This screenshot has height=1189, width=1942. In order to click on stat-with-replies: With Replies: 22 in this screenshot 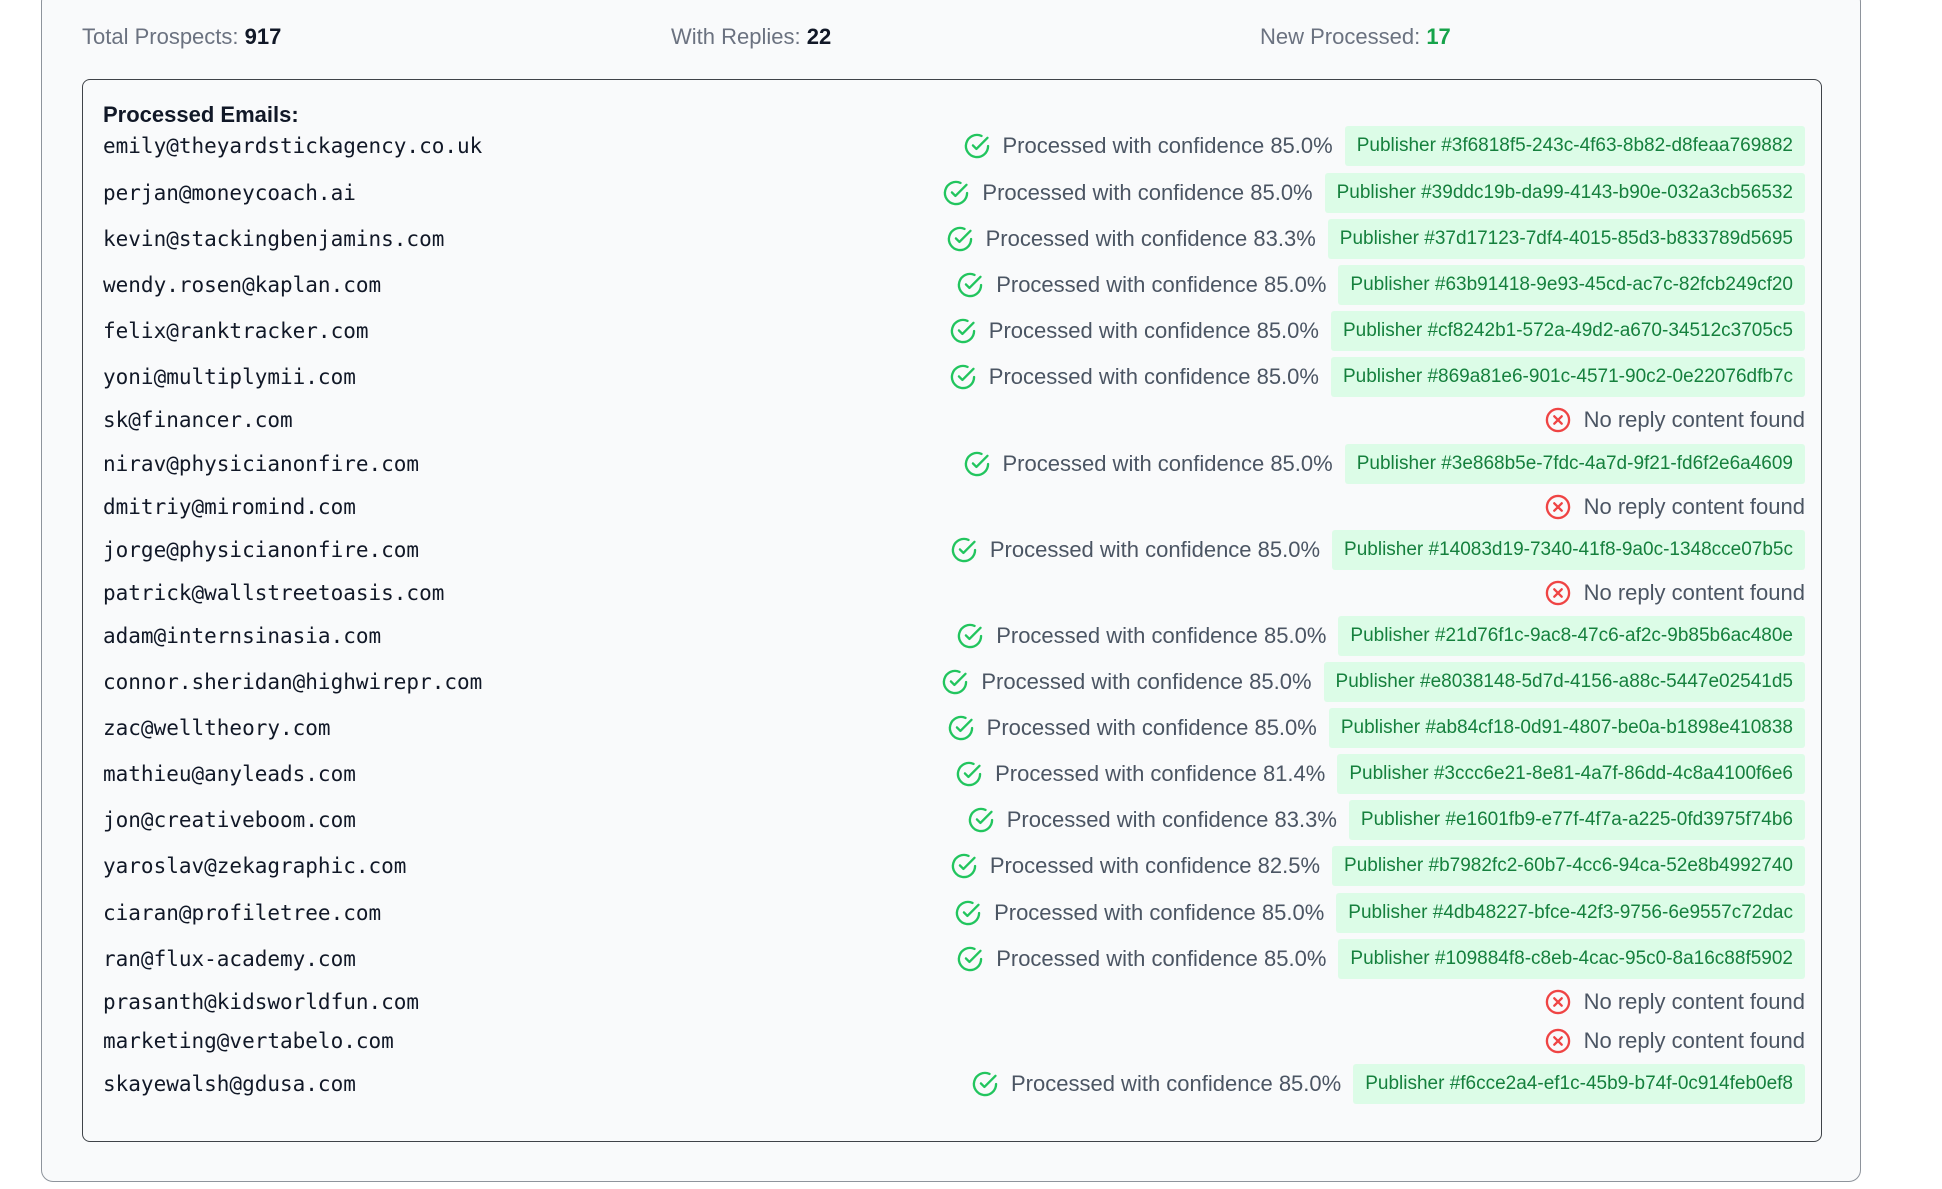, I will do `click(751, 37)`.